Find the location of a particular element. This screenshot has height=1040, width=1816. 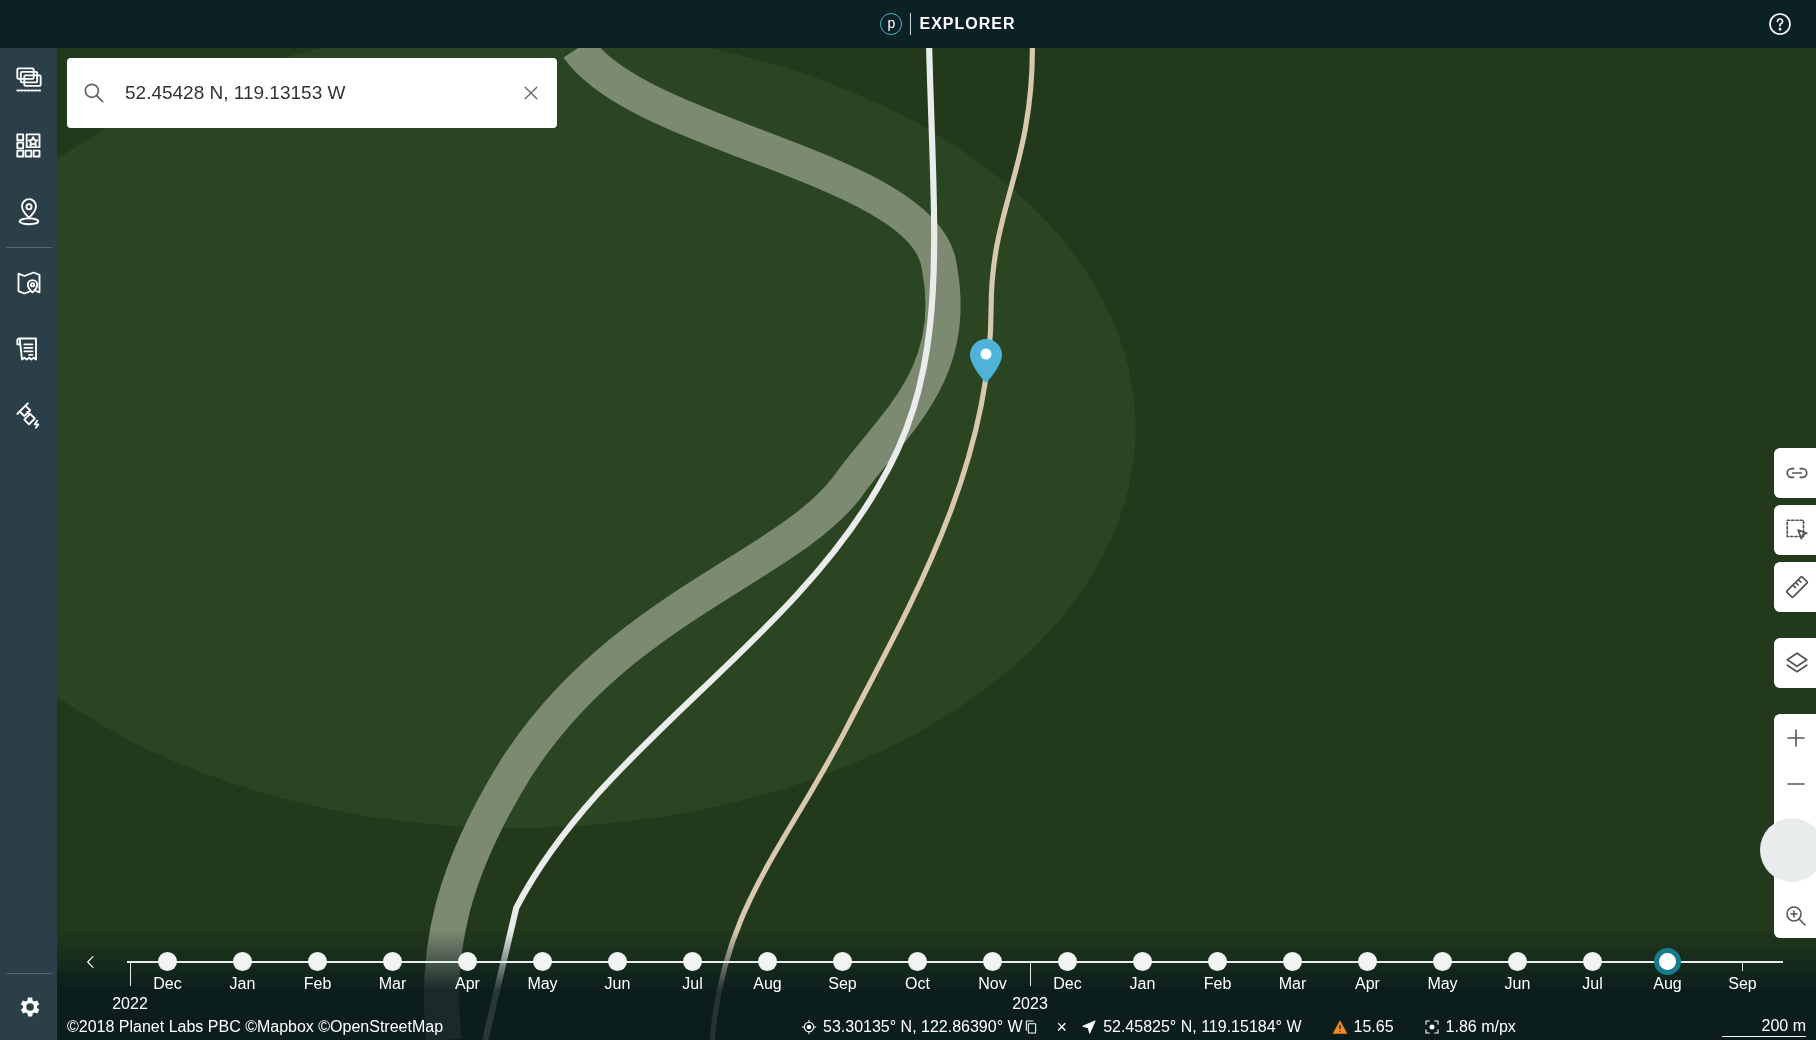

app-title: EXPLORER is located at coordinates (967, 24).